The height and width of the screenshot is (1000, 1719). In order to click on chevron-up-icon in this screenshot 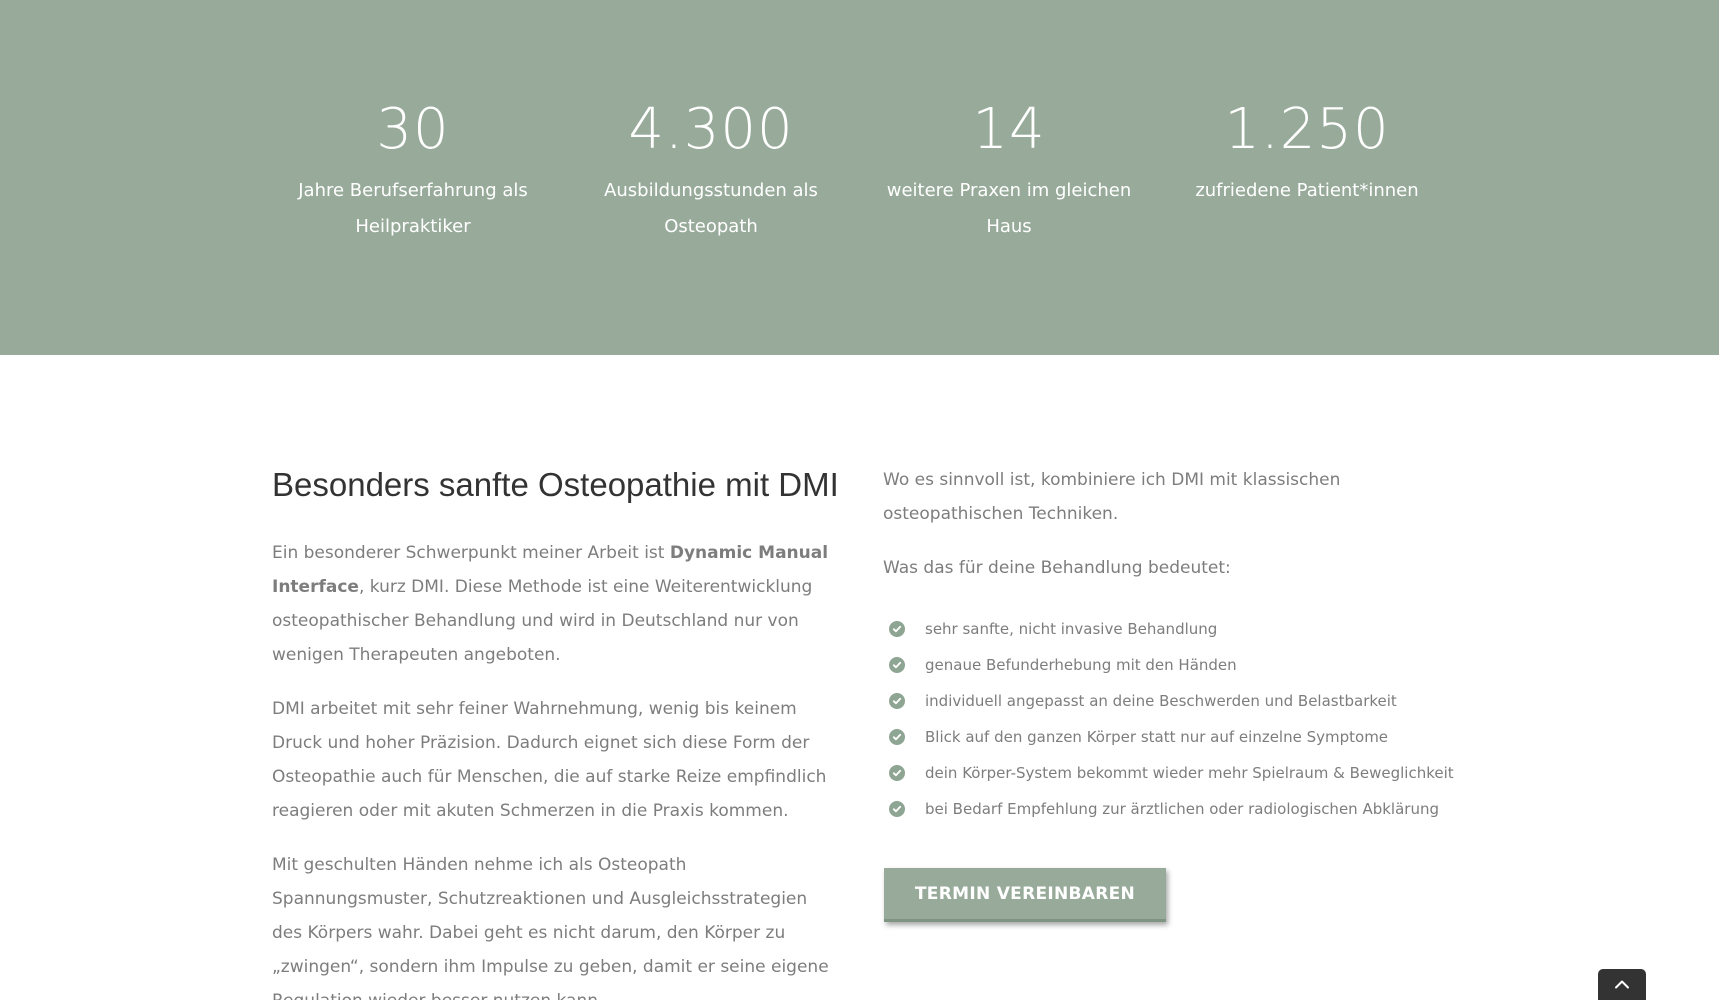, I will do `click(1622, 984)`.